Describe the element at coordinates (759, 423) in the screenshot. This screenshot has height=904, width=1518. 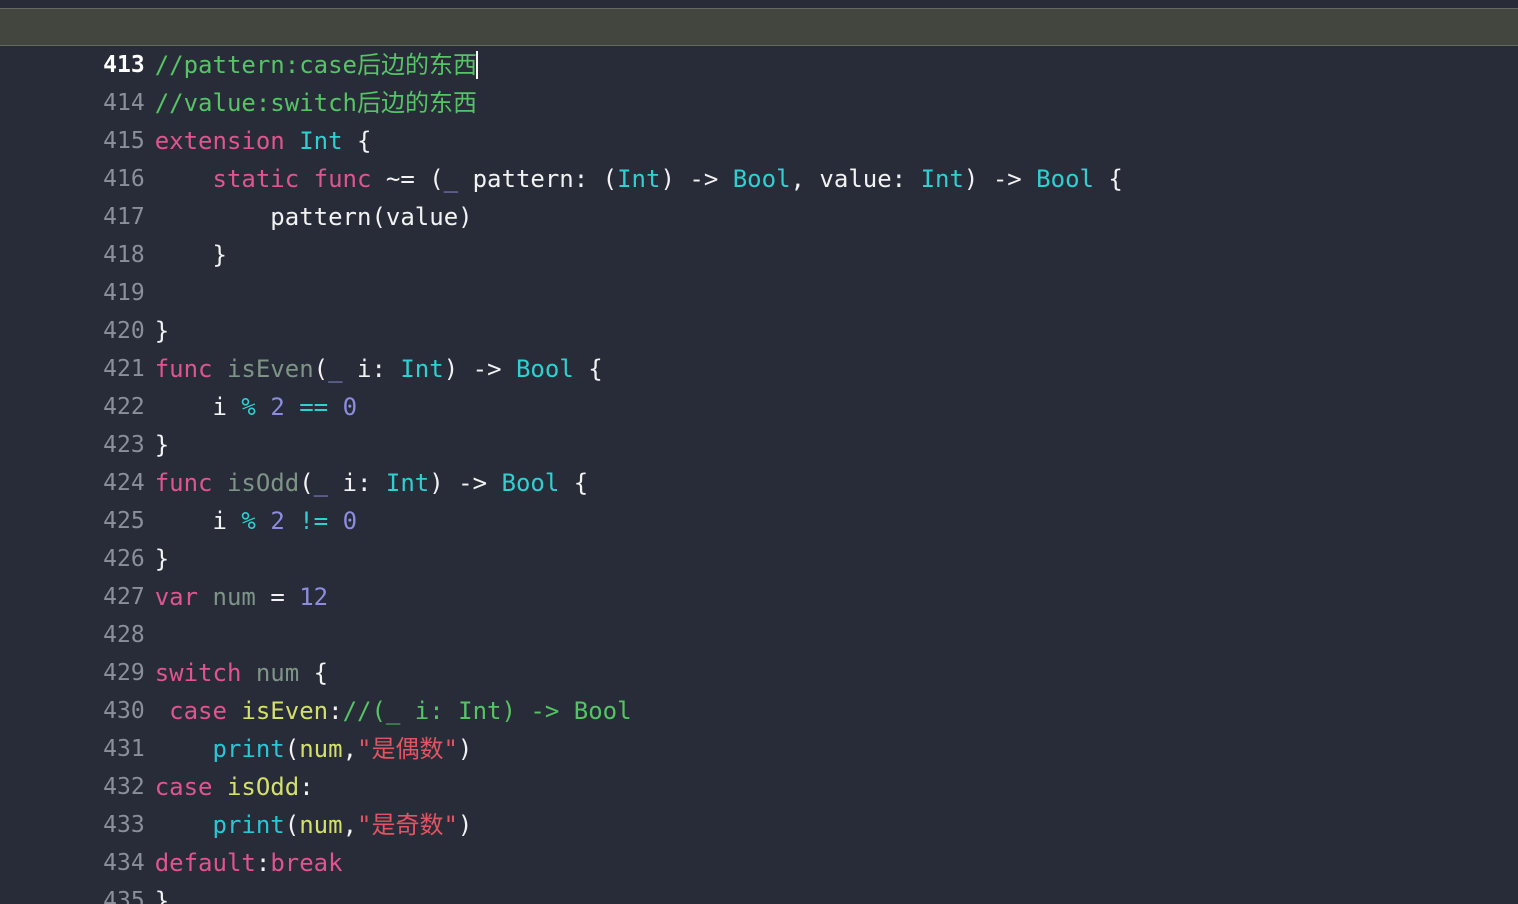
I see `code-line-423: 423}` at that location.